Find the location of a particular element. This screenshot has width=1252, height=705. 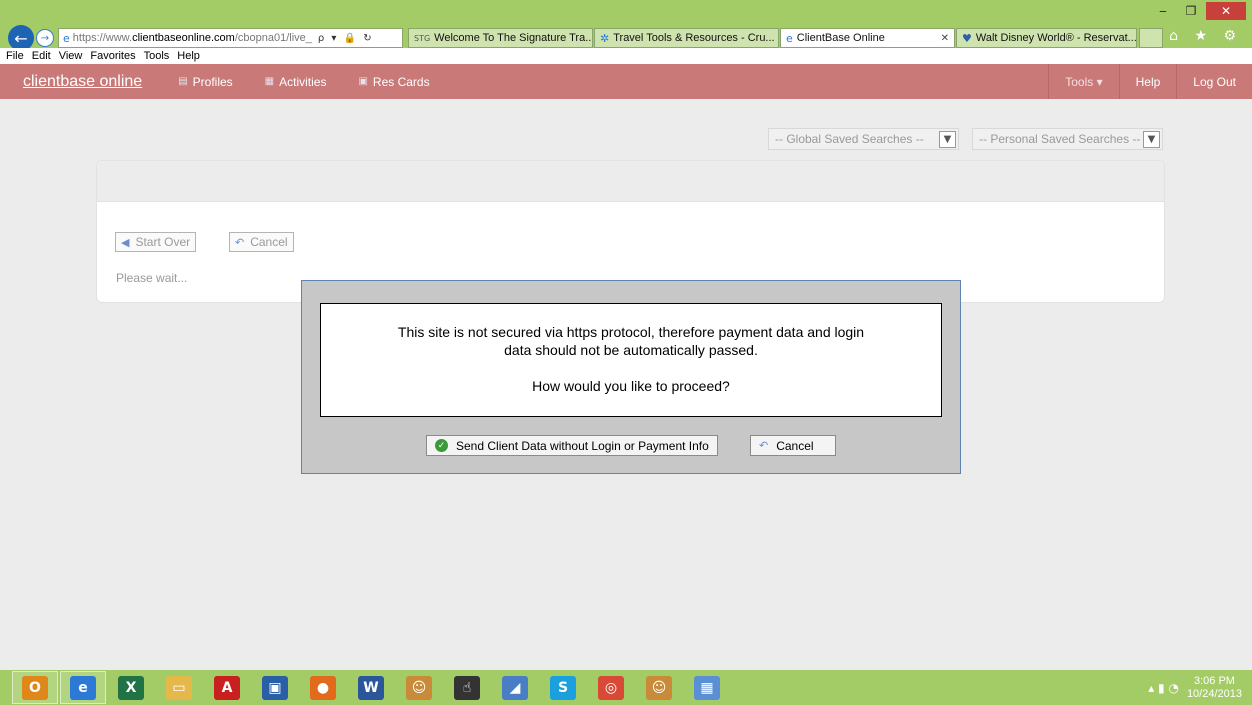

taskbar-skype: S is located at coordinates (563, 687).